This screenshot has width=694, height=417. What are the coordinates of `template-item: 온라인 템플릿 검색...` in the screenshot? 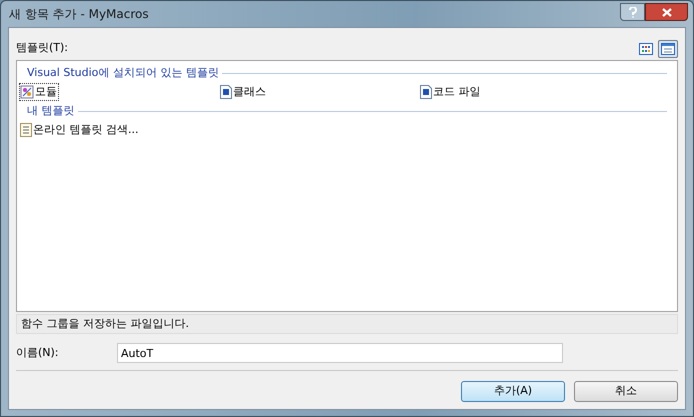 It's located at (80, 130).